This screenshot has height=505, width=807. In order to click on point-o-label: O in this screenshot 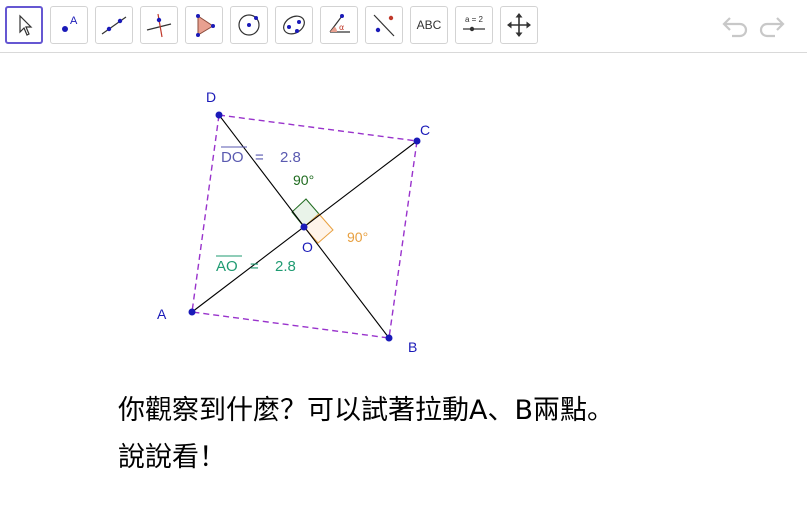, I will do `click(307, 247)`.